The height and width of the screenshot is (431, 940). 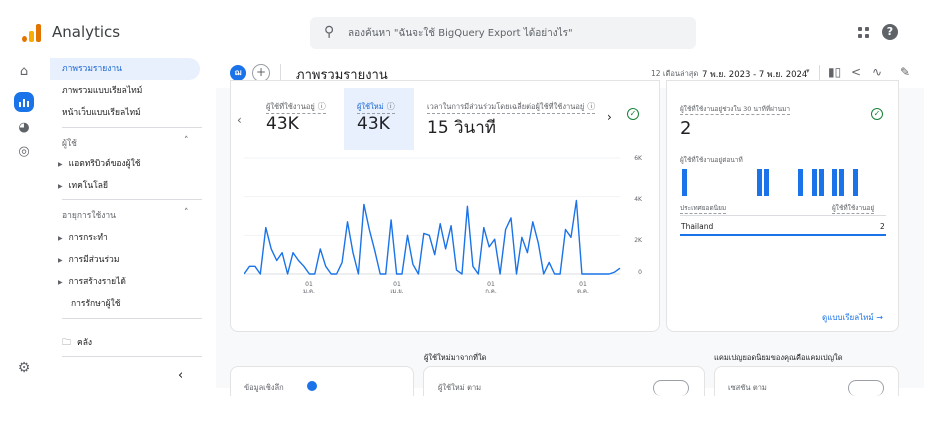 I want to click on metric-label-new-users: ผู้ใช้ใหม่ ⓘ, so click(x=376, y=107).